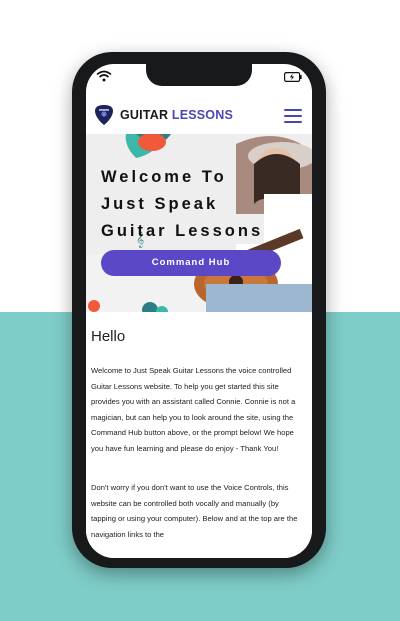  What do you see at coordinates (146, 115) in the screenshot?
I see `brand-text-main: GUITAR` at bounding box center [146, 115].